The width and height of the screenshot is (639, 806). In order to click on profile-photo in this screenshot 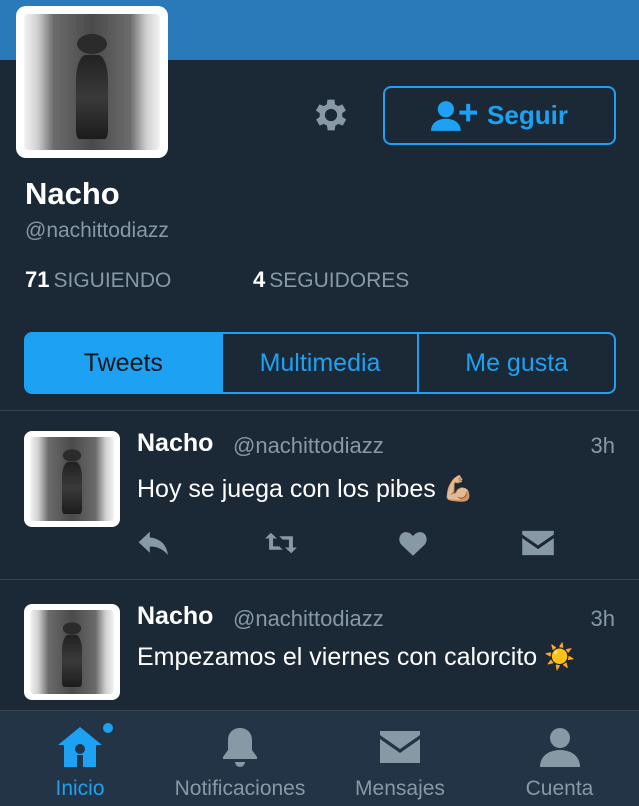, I will do `click(92, 82)`.